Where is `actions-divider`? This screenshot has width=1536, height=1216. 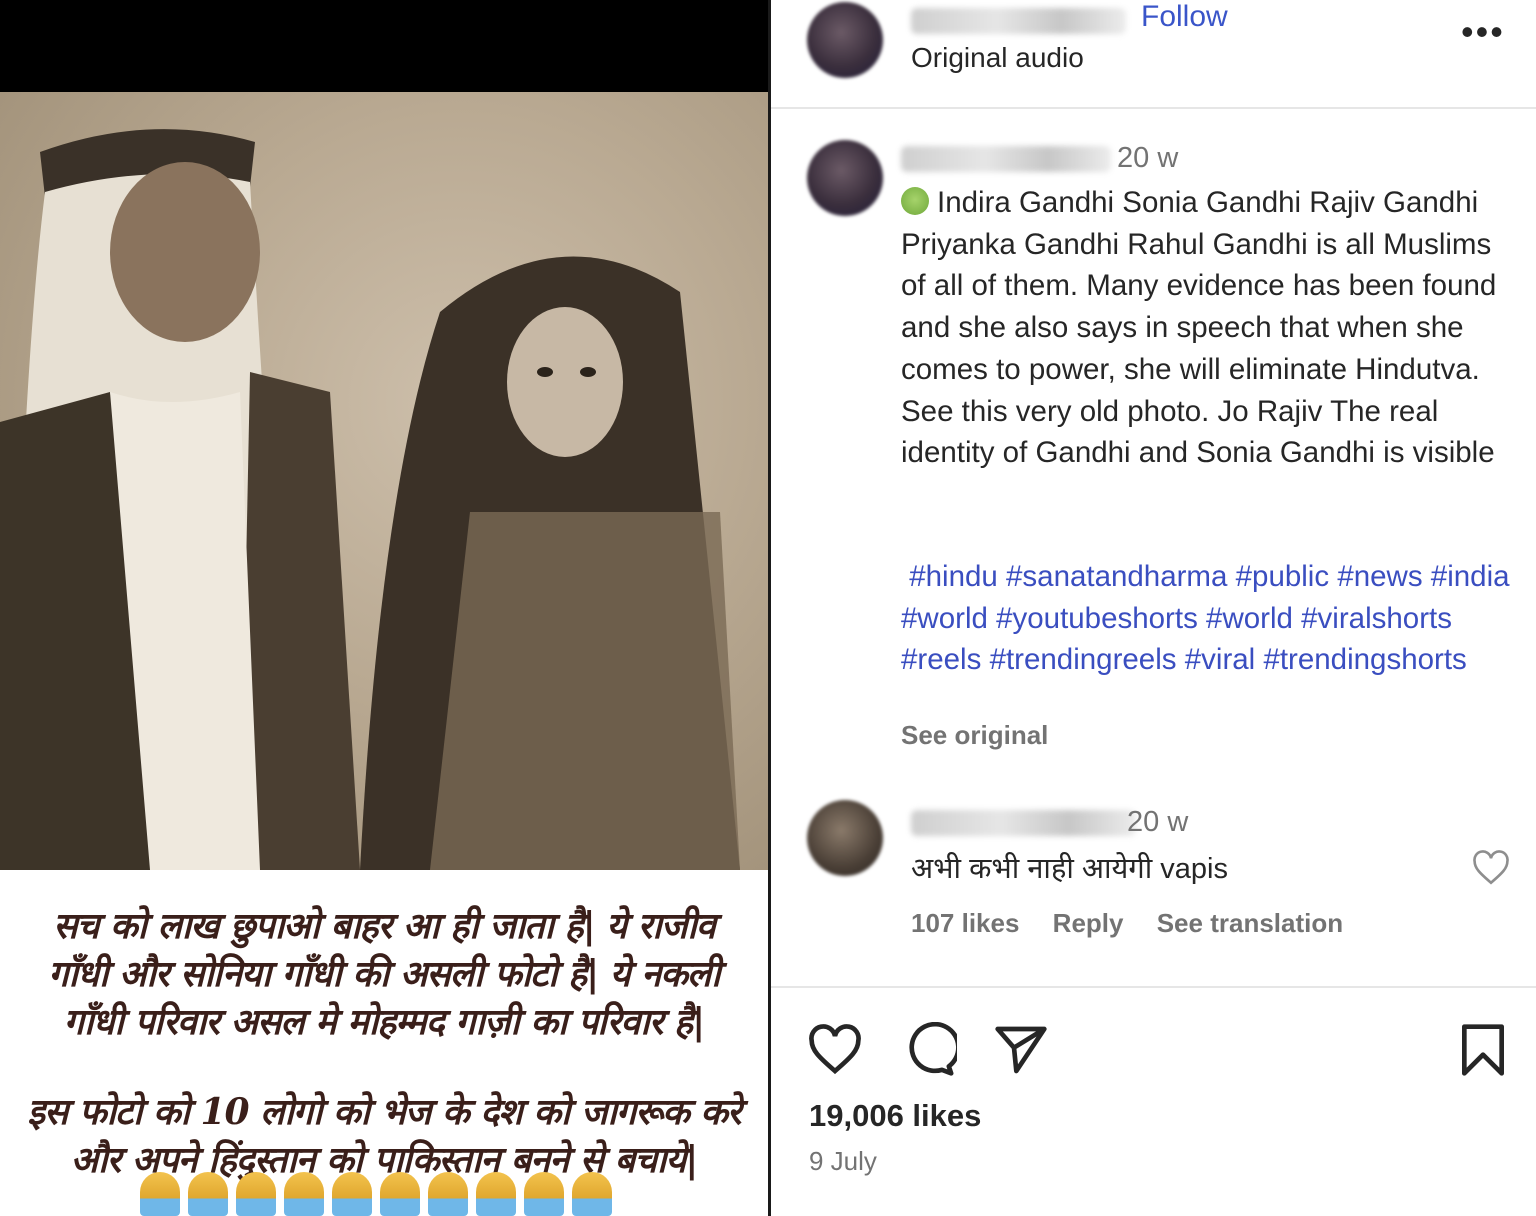 actions-divider is located at coordinates (1153, 987).